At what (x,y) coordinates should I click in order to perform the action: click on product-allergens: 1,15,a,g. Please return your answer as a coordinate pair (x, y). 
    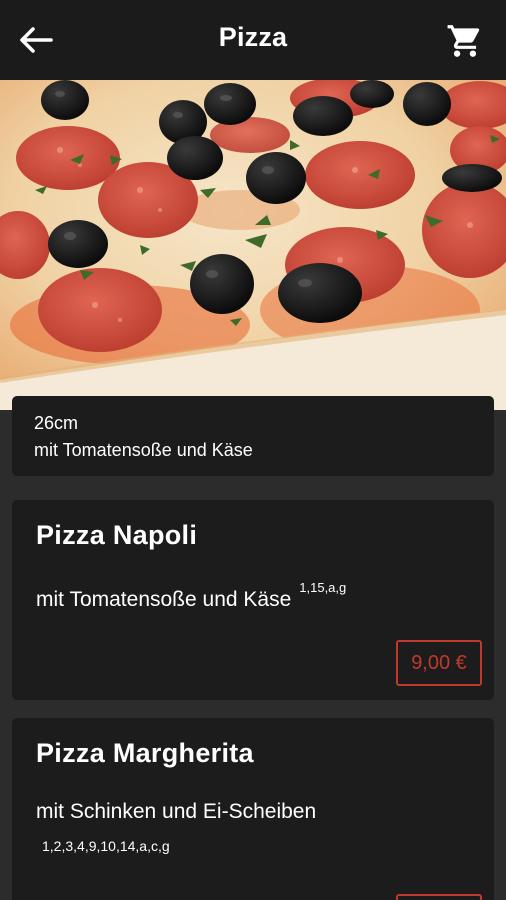
    Looking at the image, I should click on (323, 587).